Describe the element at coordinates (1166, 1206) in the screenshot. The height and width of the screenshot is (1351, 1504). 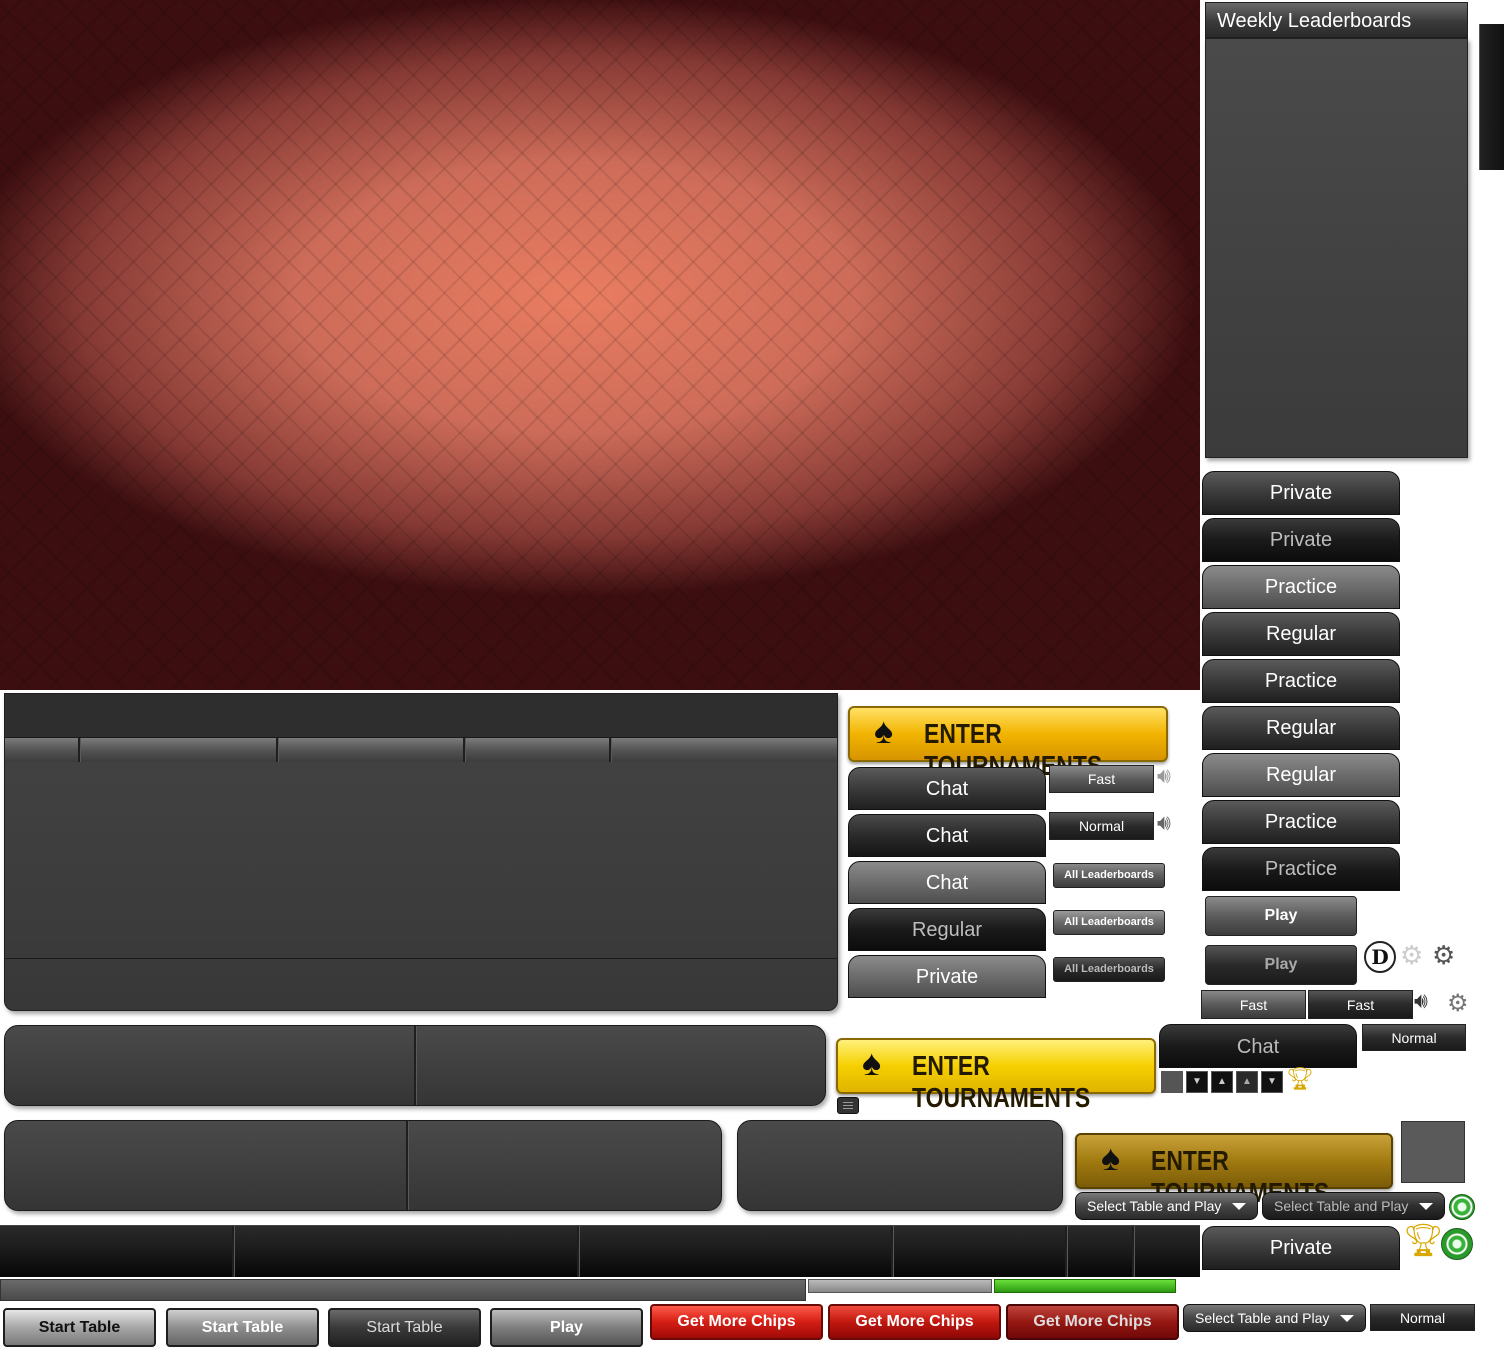
I see `select-table-dropdown: Select Table and Play` at that location.